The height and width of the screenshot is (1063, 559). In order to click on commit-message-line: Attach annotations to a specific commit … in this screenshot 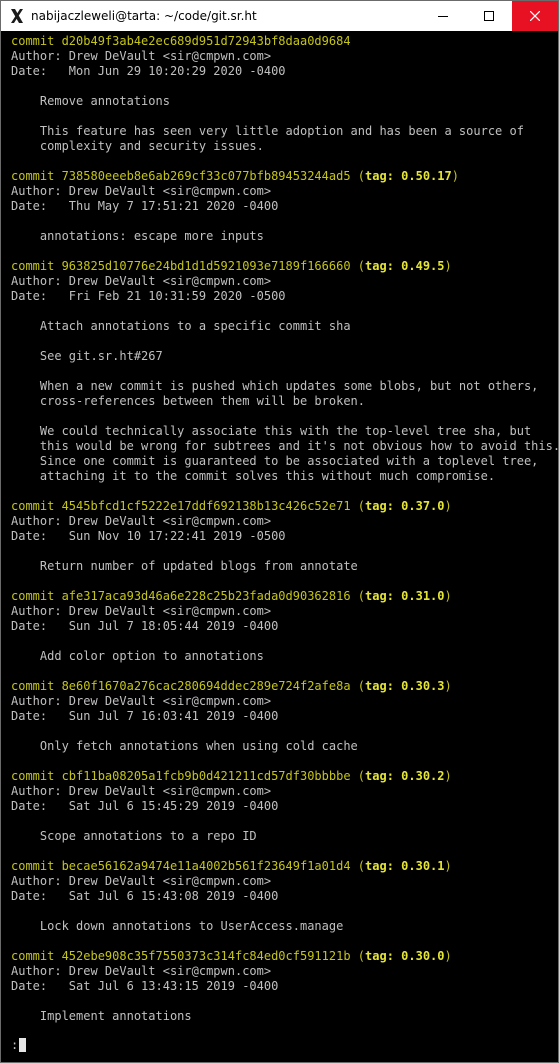, I will do `click(181, 326)`.